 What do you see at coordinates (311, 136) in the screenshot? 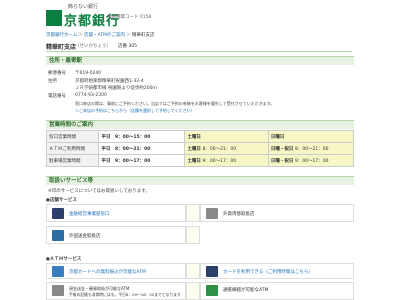
I see `hours-sunday: 日曜日` at bounding box center [311, 136].